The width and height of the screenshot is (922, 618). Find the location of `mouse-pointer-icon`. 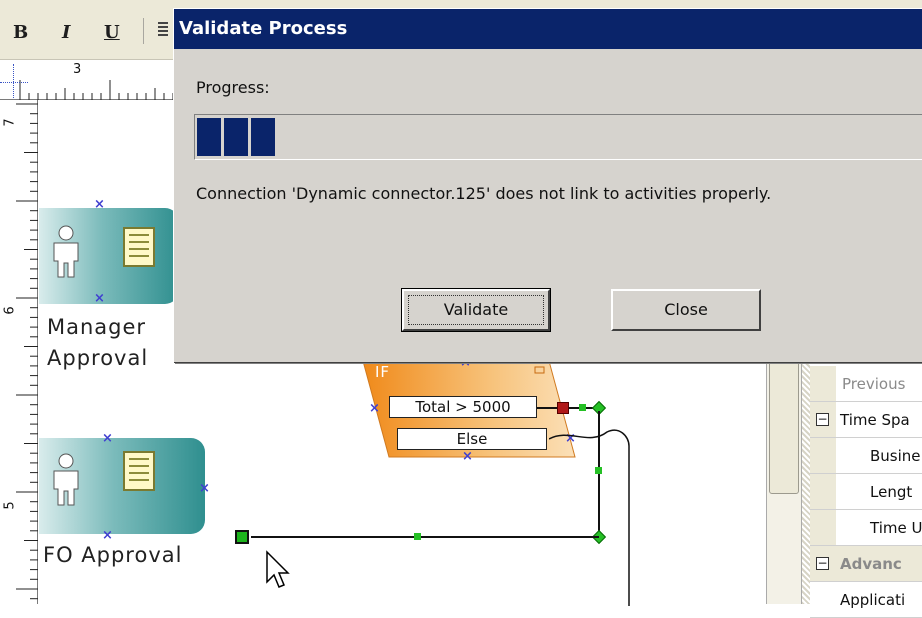

mouse-pointer-icon is located at coordinates (278, 569).